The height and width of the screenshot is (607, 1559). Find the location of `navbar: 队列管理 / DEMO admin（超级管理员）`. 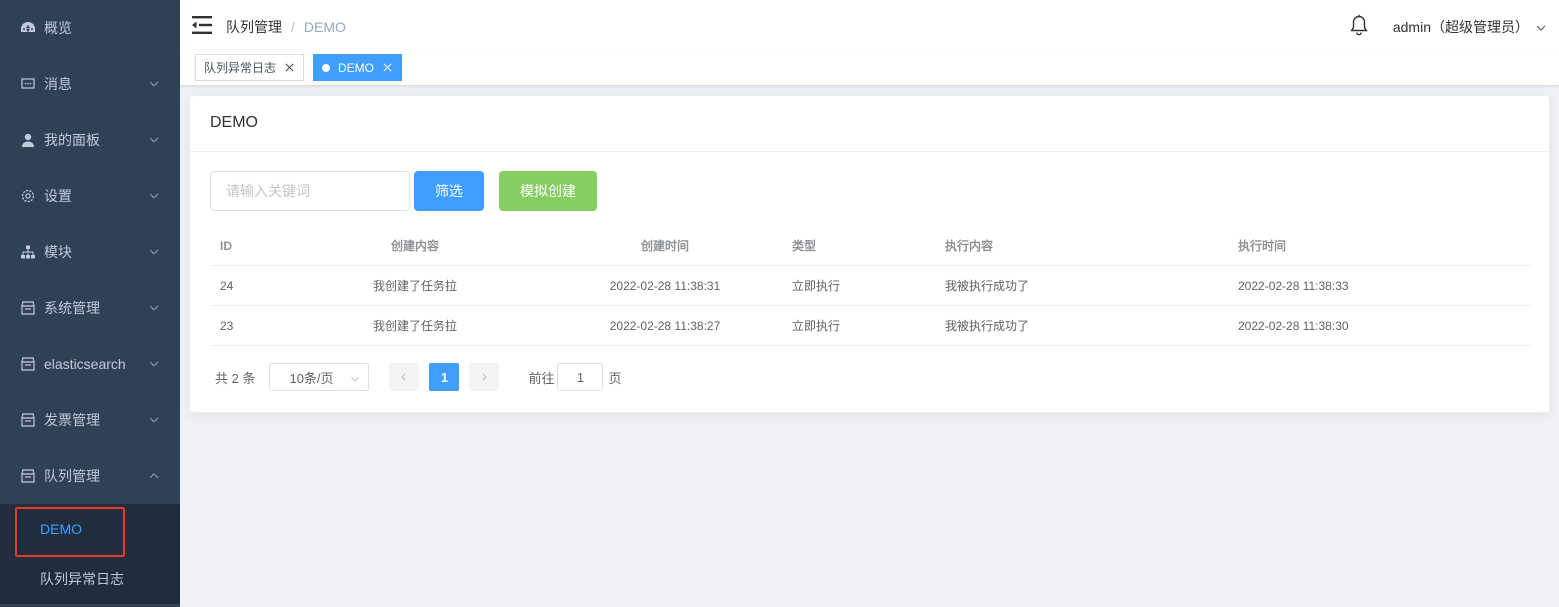

navbar: 队列管理 / DEMO admin（超级管理员） is located at coordinates (869, 25).